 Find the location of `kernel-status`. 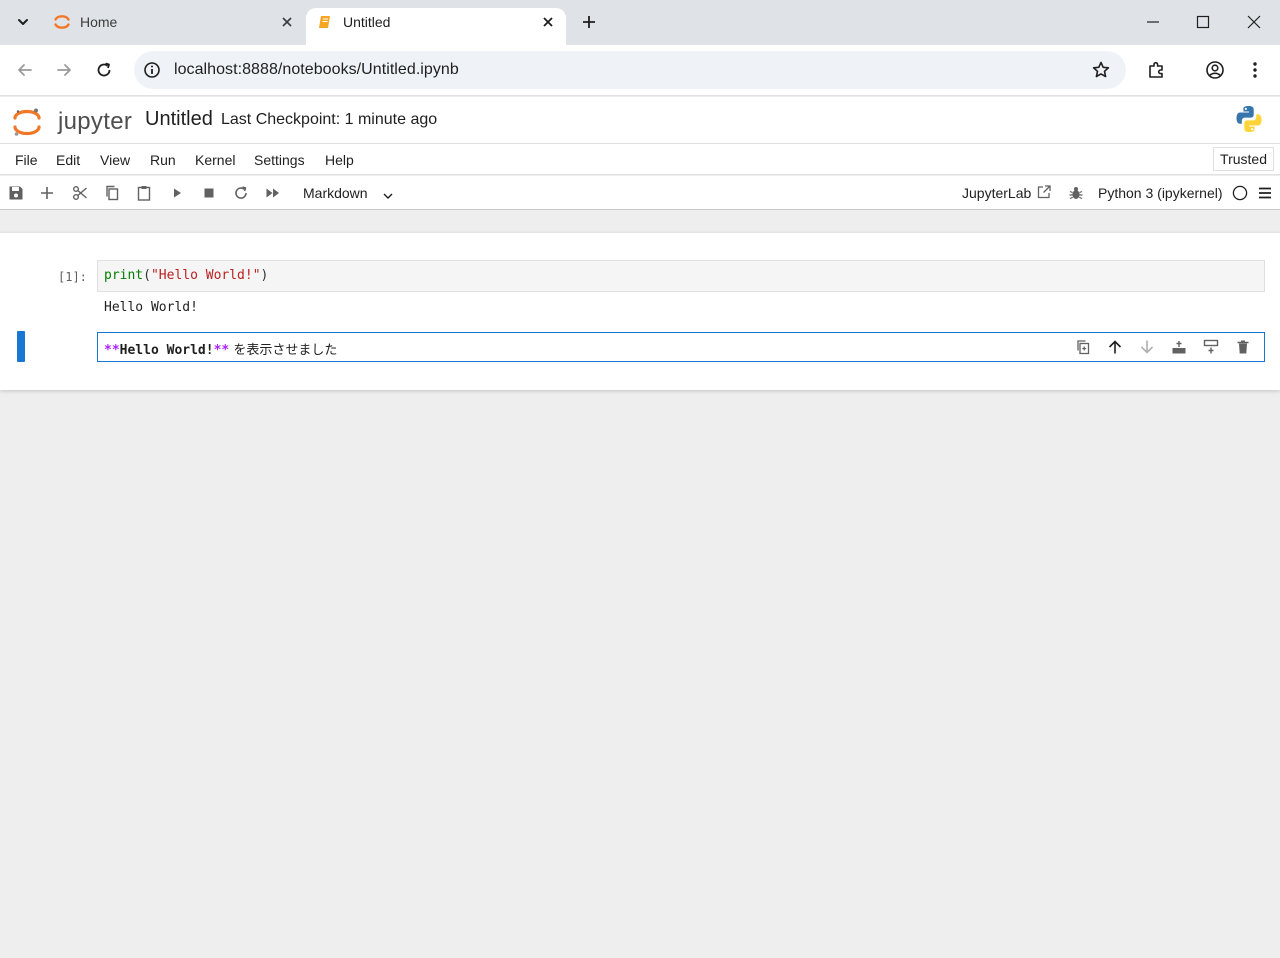

kernel-status is located at coordinates (1240, 193).